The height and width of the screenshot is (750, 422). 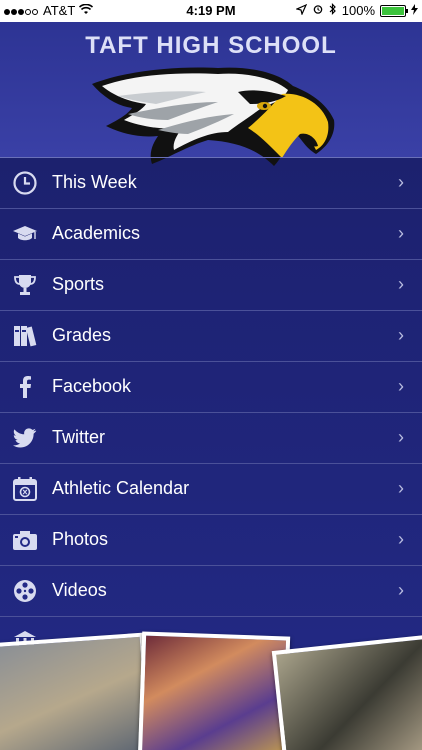 What do you see at coordinates (211, 437) in the screenshot?
I see `menu-item-twitter: Twitter ›` at bounding box center [211, 437].